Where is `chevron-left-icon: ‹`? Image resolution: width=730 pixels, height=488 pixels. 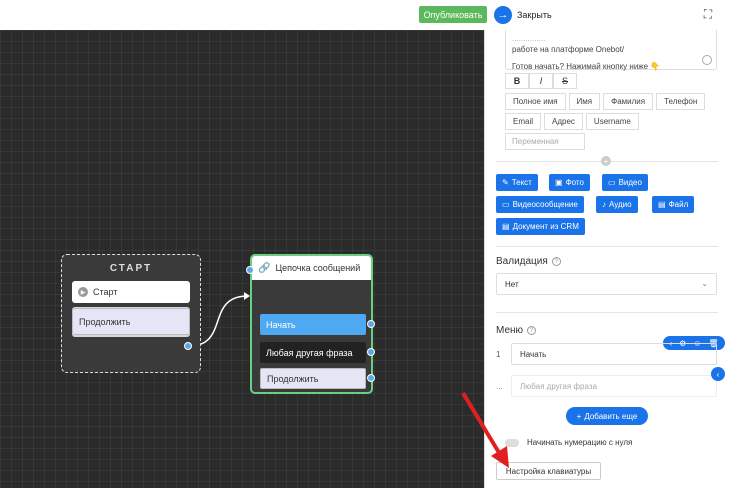
chevron-left-icon: ‹ is located at coordinates (718, 374).